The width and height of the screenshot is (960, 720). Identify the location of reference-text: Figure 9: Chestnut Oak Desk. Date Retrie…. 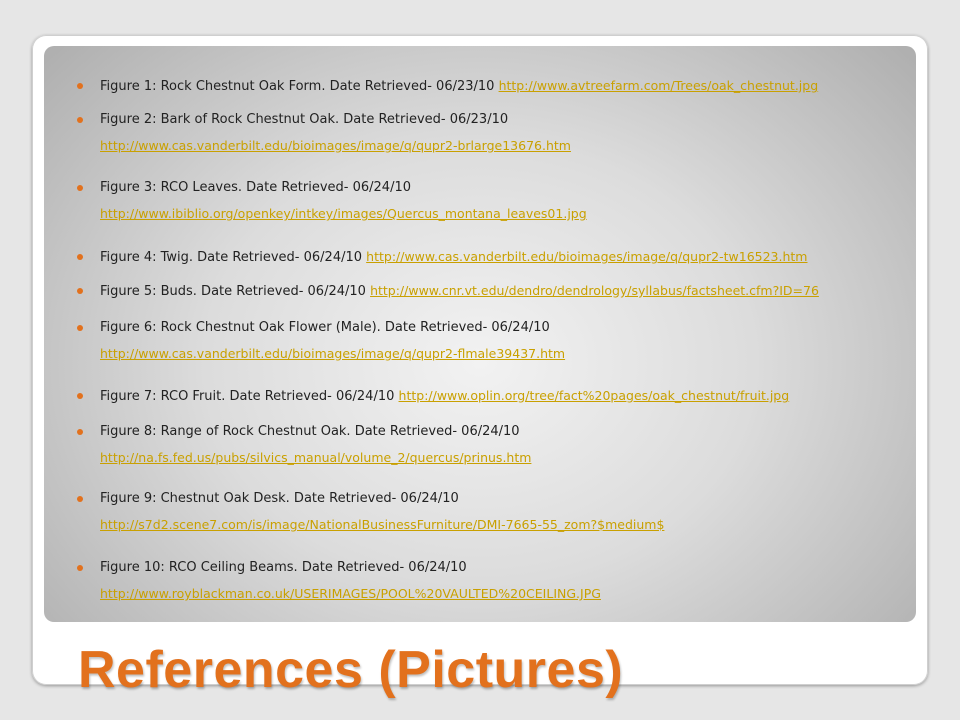
(279, 498).